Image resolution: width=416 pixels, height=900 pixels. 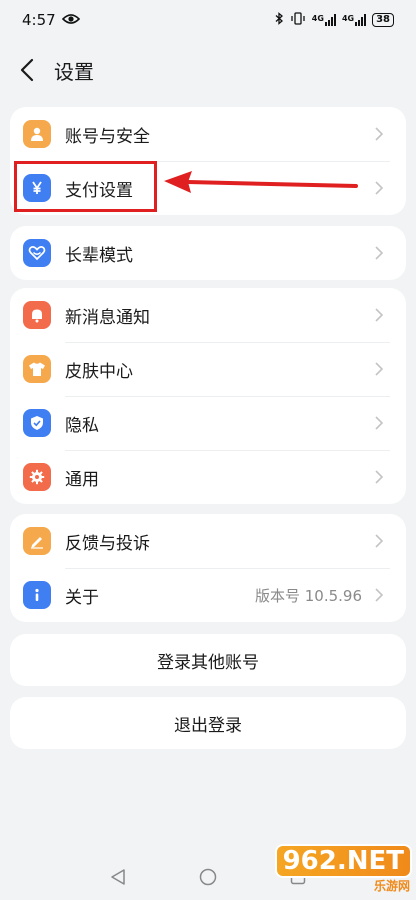 I want to click on chevron-left-icon, so click(x=27, y=70).